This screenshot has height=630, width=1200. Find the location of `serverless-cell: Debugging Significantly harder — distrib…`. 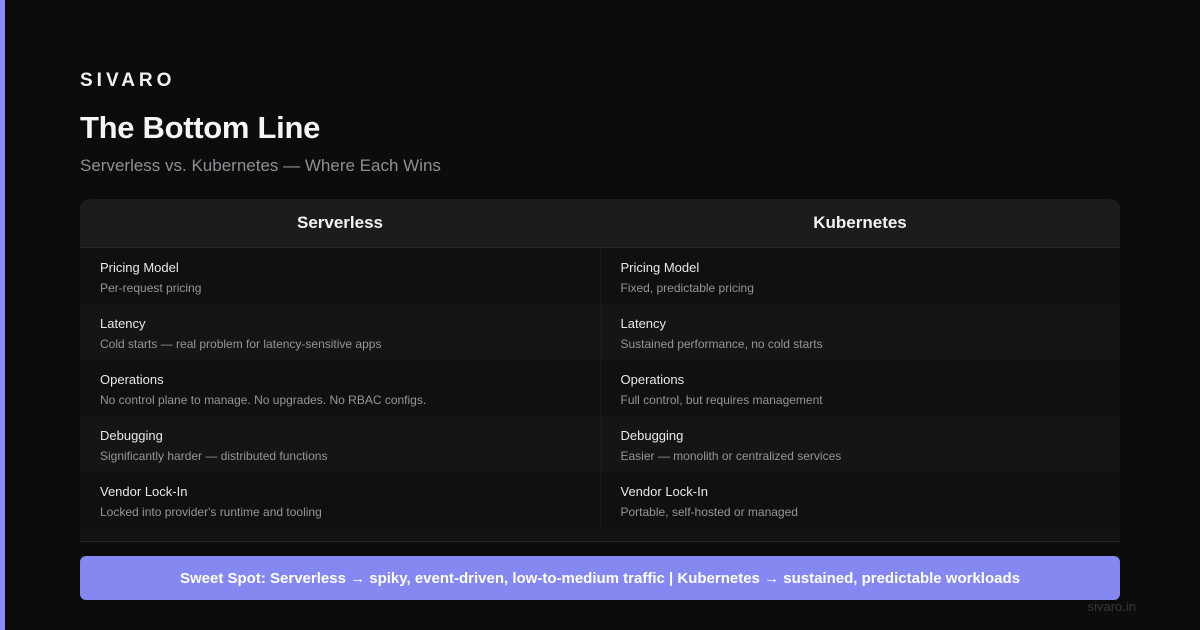

serverless-cell: Debugging Significantly harder — distrib… is located at coordinates (340, 444).